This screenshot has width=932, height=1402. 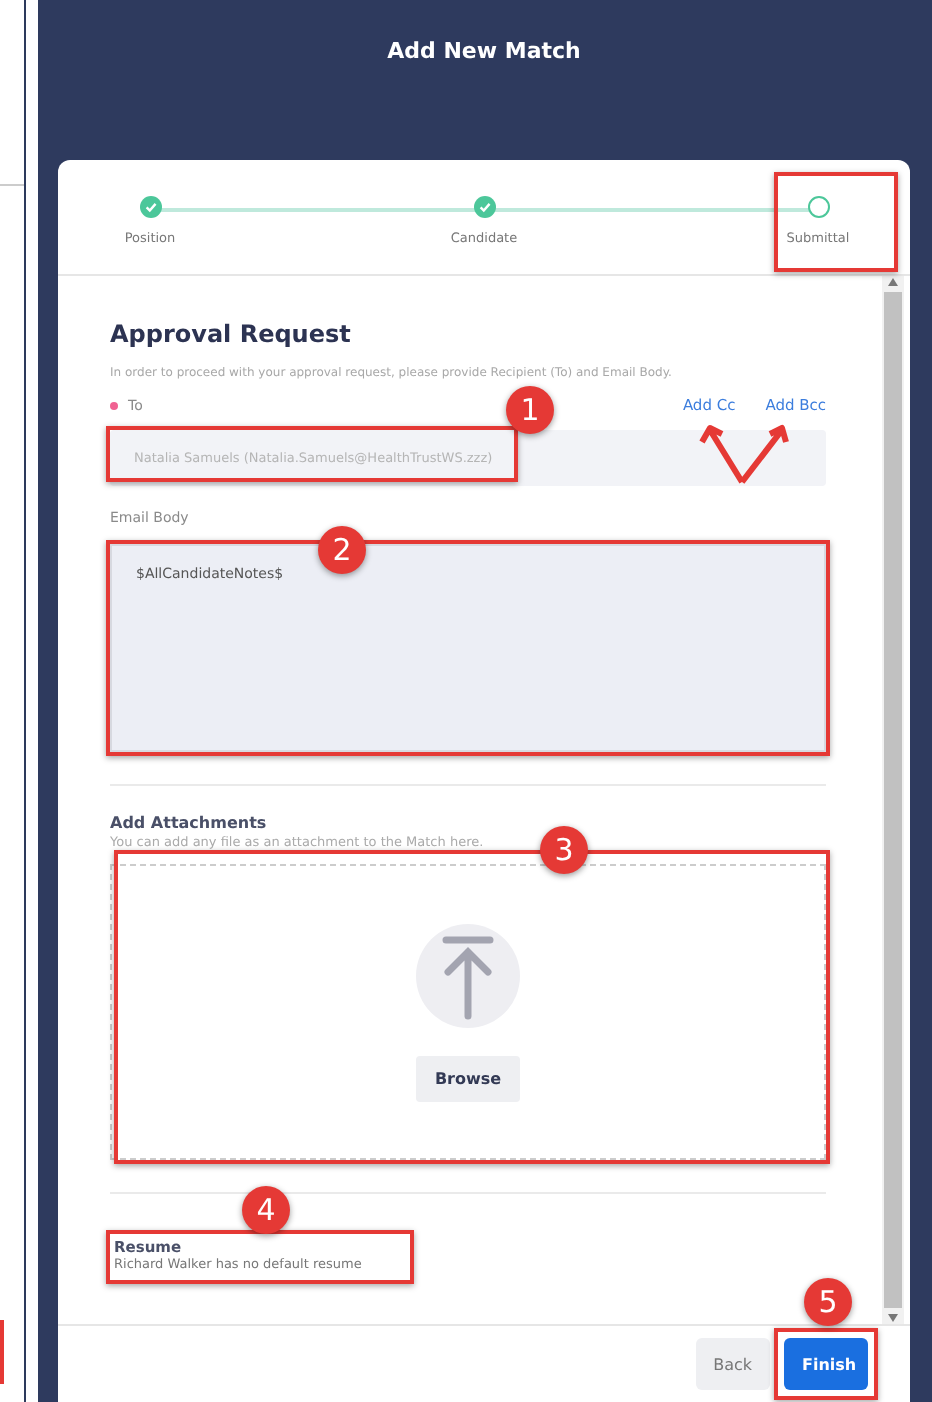 I want to click on scrollbar, so click(x=893, y=800).